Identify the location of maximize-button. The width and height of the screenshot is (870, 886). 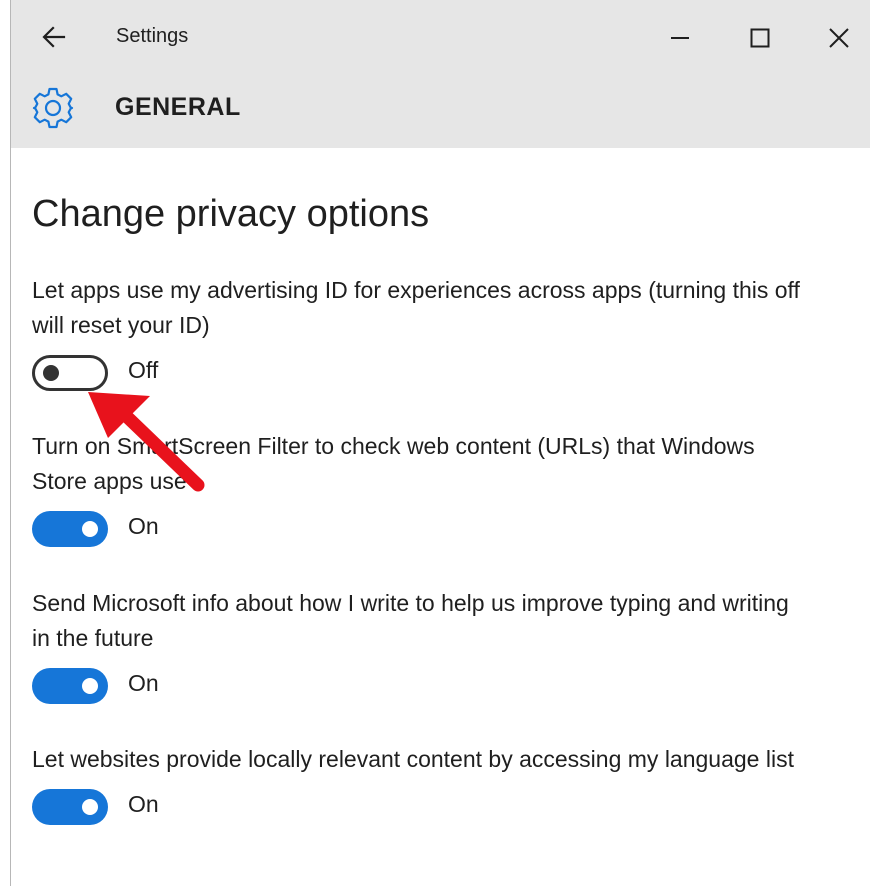
(760, 38).